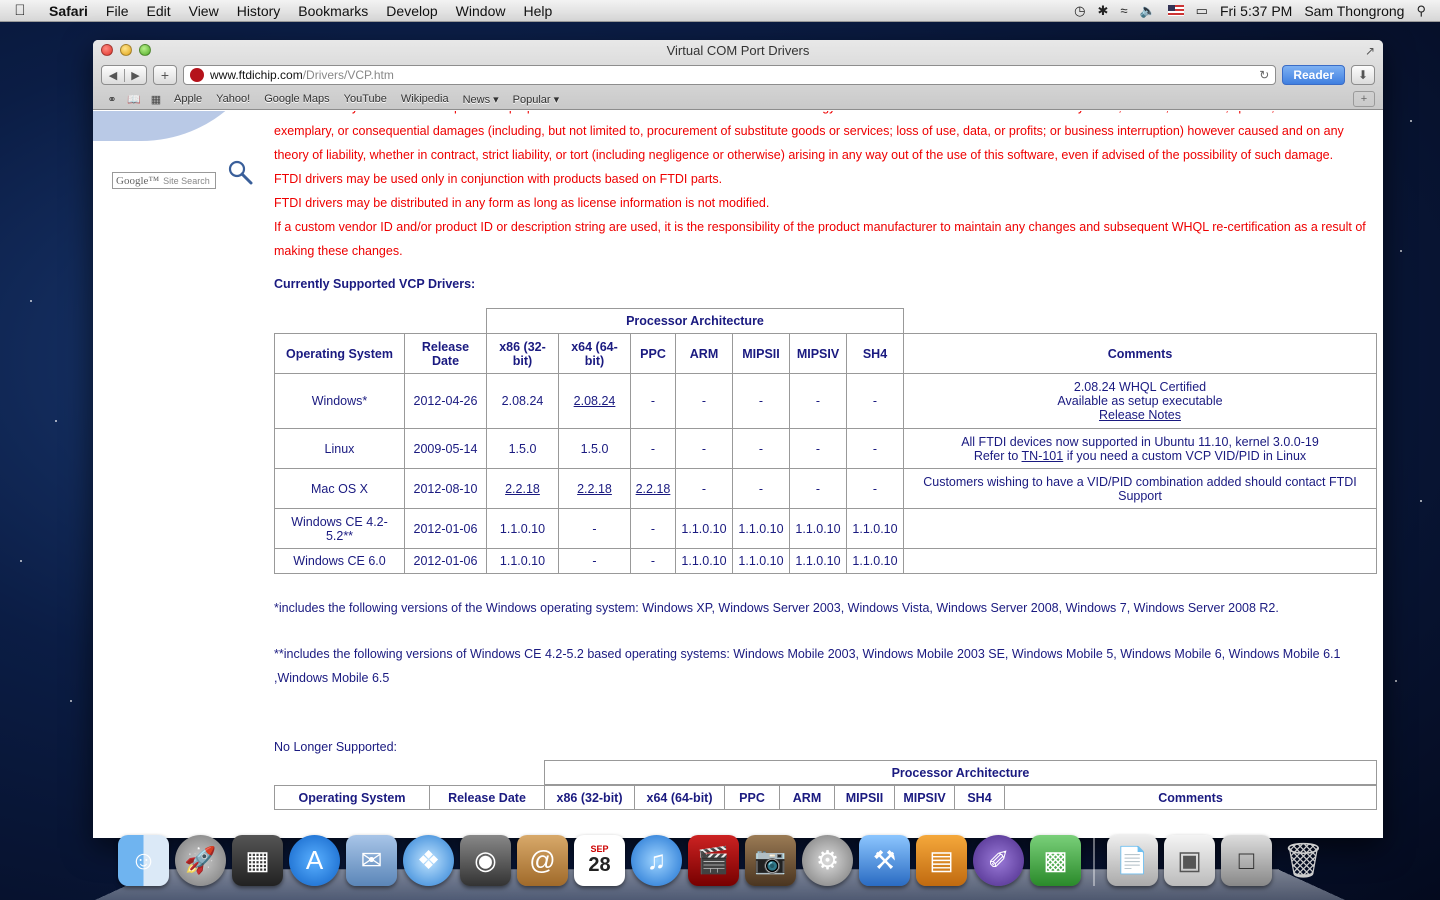  What do you see at coordinates (1421, 11) in the screenshot?
I see `spotlight-icon: ⚲` at bounding box center [1421, 11].